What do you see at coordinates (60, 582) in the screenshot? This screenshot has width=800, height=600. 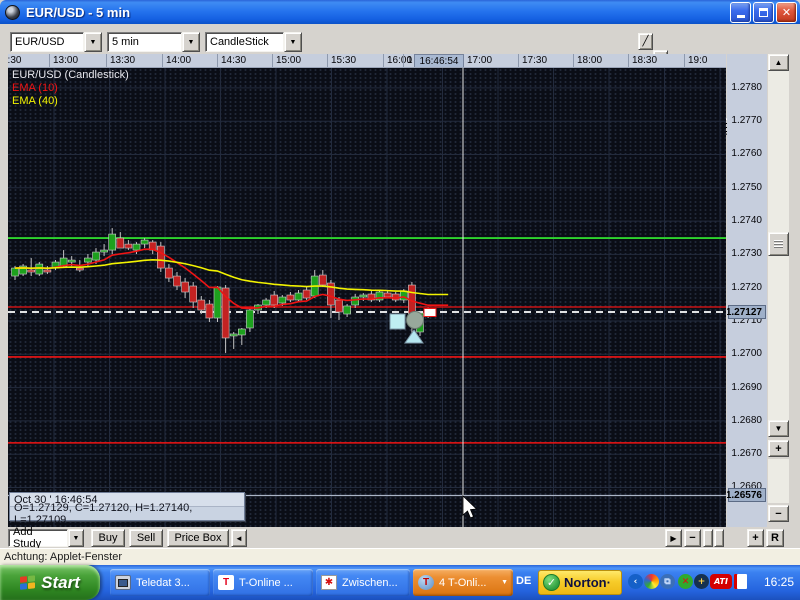 I see `start-label: Start` at bounding box center [60, 582].